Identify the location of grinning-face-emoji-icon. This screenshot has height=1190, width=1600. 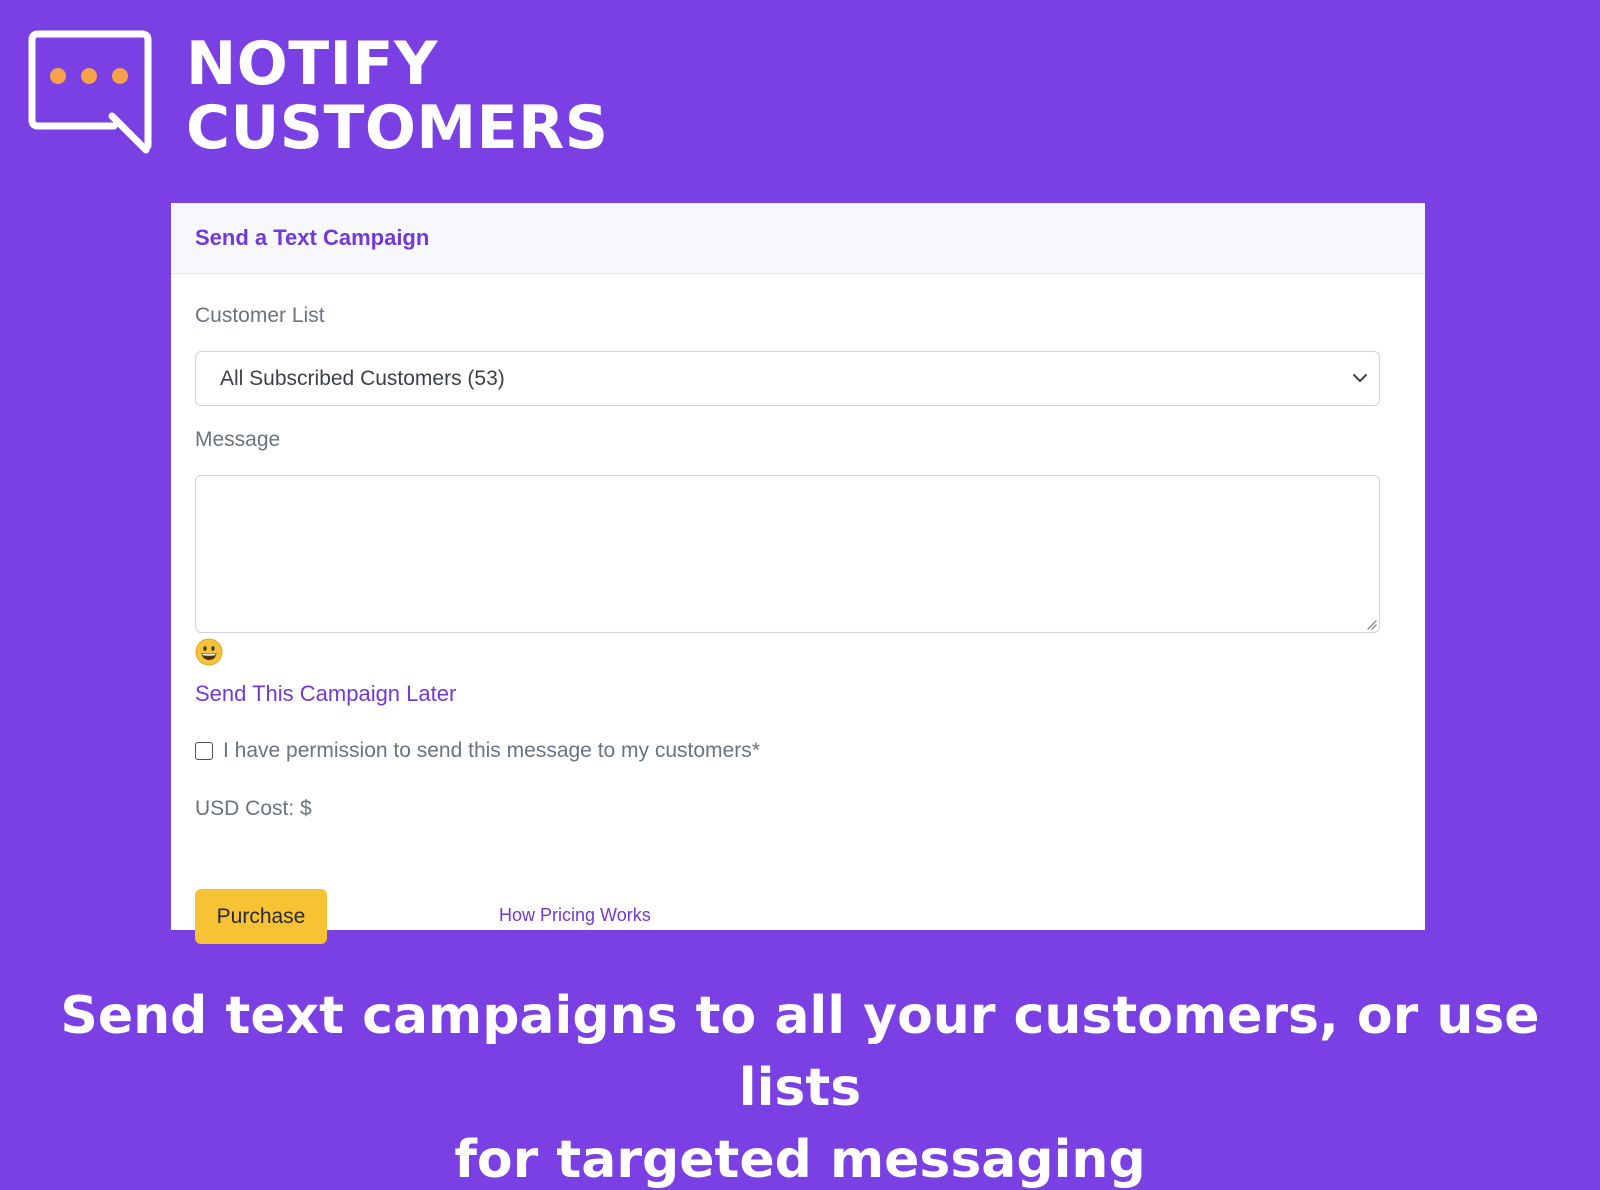
(209, 652).